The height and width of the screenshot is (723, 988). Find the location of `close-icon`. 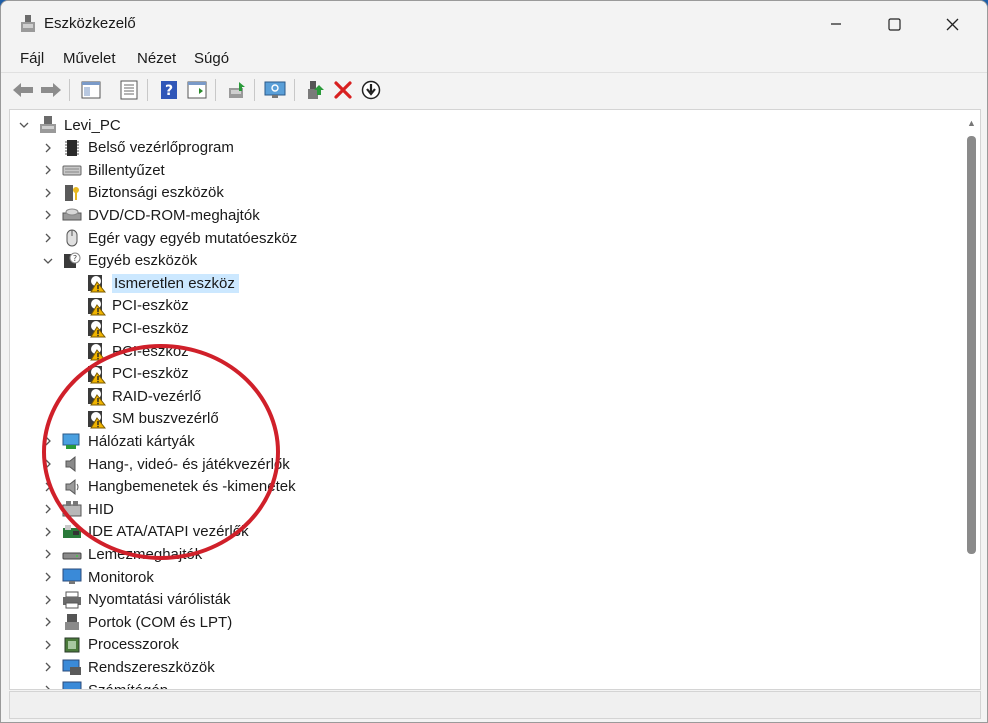

close-icon is located at coordinates (952, 24).